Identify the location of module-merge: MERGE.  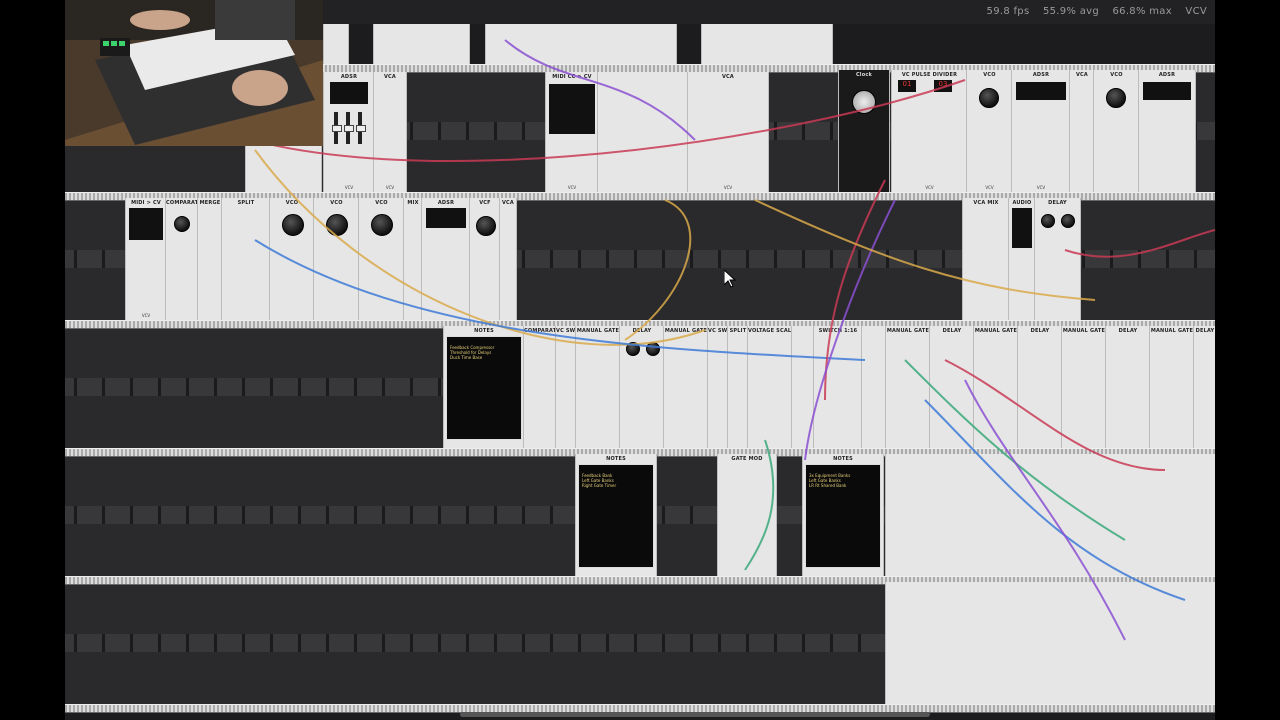
(210, 259).